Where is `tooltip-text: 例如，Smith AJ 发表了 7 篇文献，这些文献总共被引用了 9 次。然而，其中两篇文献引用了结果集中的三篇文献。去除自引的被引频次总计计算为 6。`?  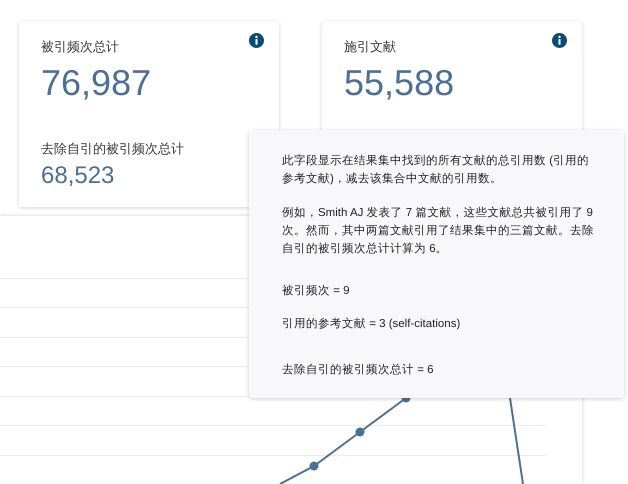 tooltip-text: 例如，Smith AJ 发表了 7 篇文献，这些文献总共被引用了 9 次。然而，其中两篇文献引用了结果集中的三篇文献。去除自引的被引频次总计计算为 6。 is located at coordinates (438, 231).